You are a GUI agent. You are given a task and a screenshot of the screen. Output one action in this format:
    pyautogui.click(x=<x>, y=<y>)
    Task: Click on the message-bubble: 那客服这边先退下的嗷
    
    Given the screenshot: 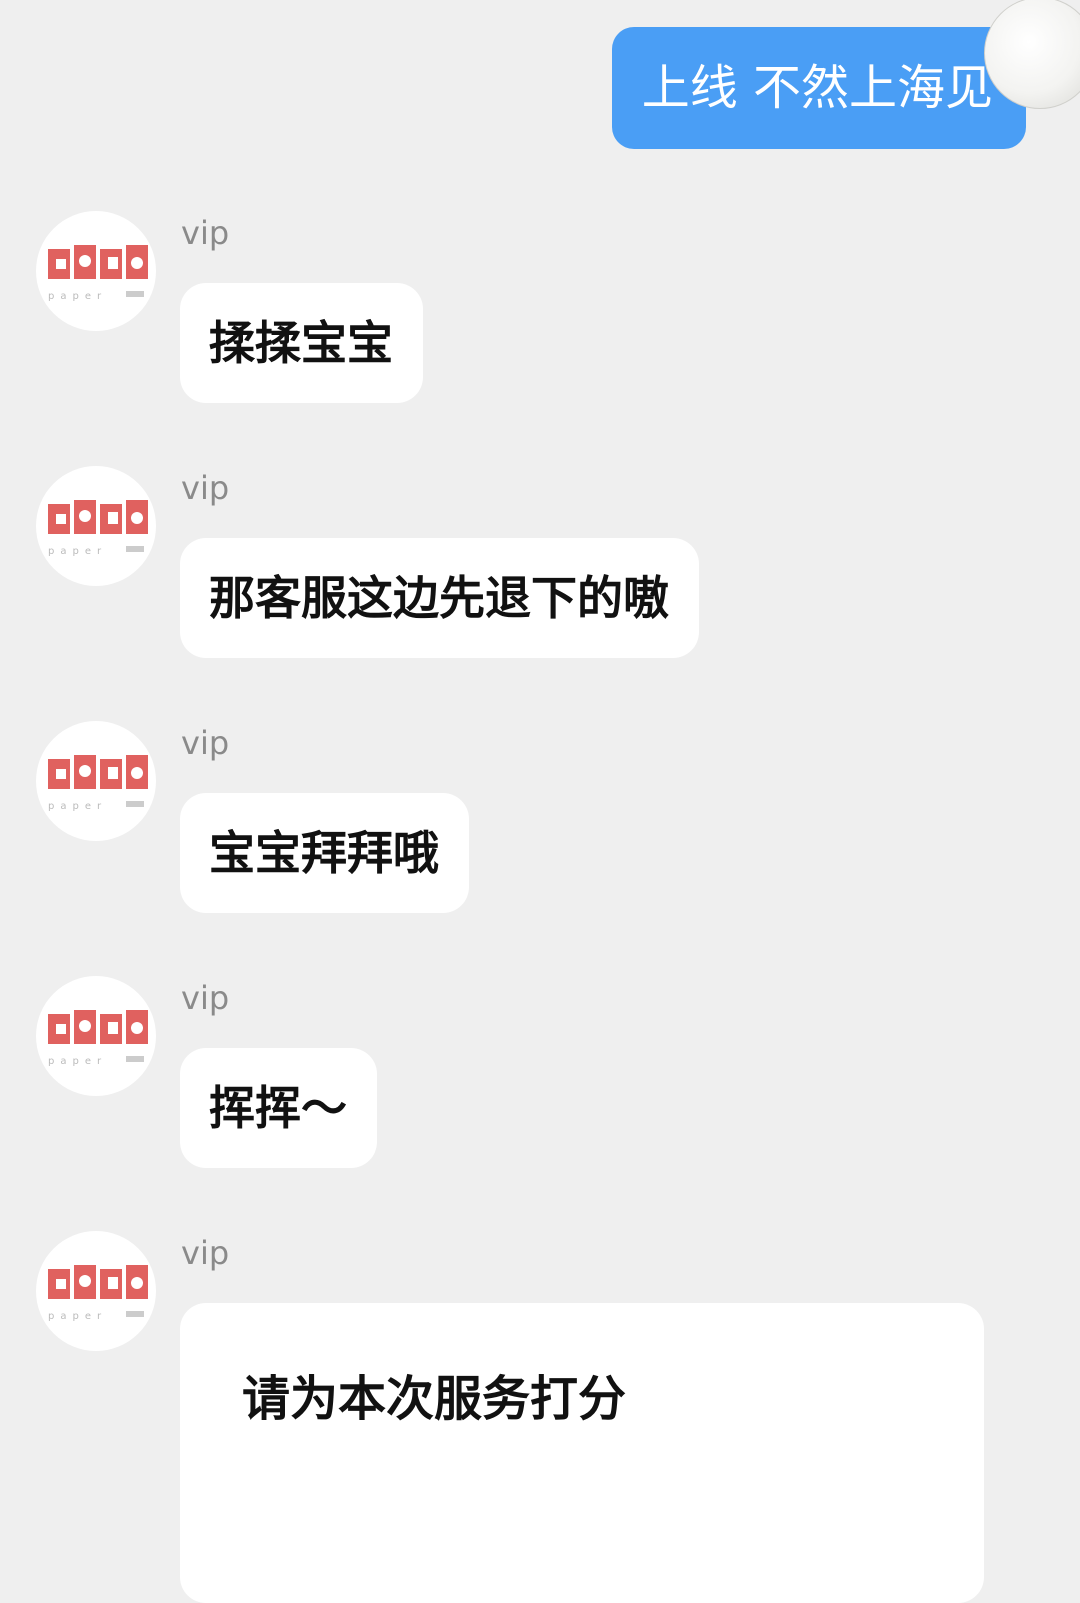 What is the action you would take?
    pyautogui.click(x=439, y=598)
    